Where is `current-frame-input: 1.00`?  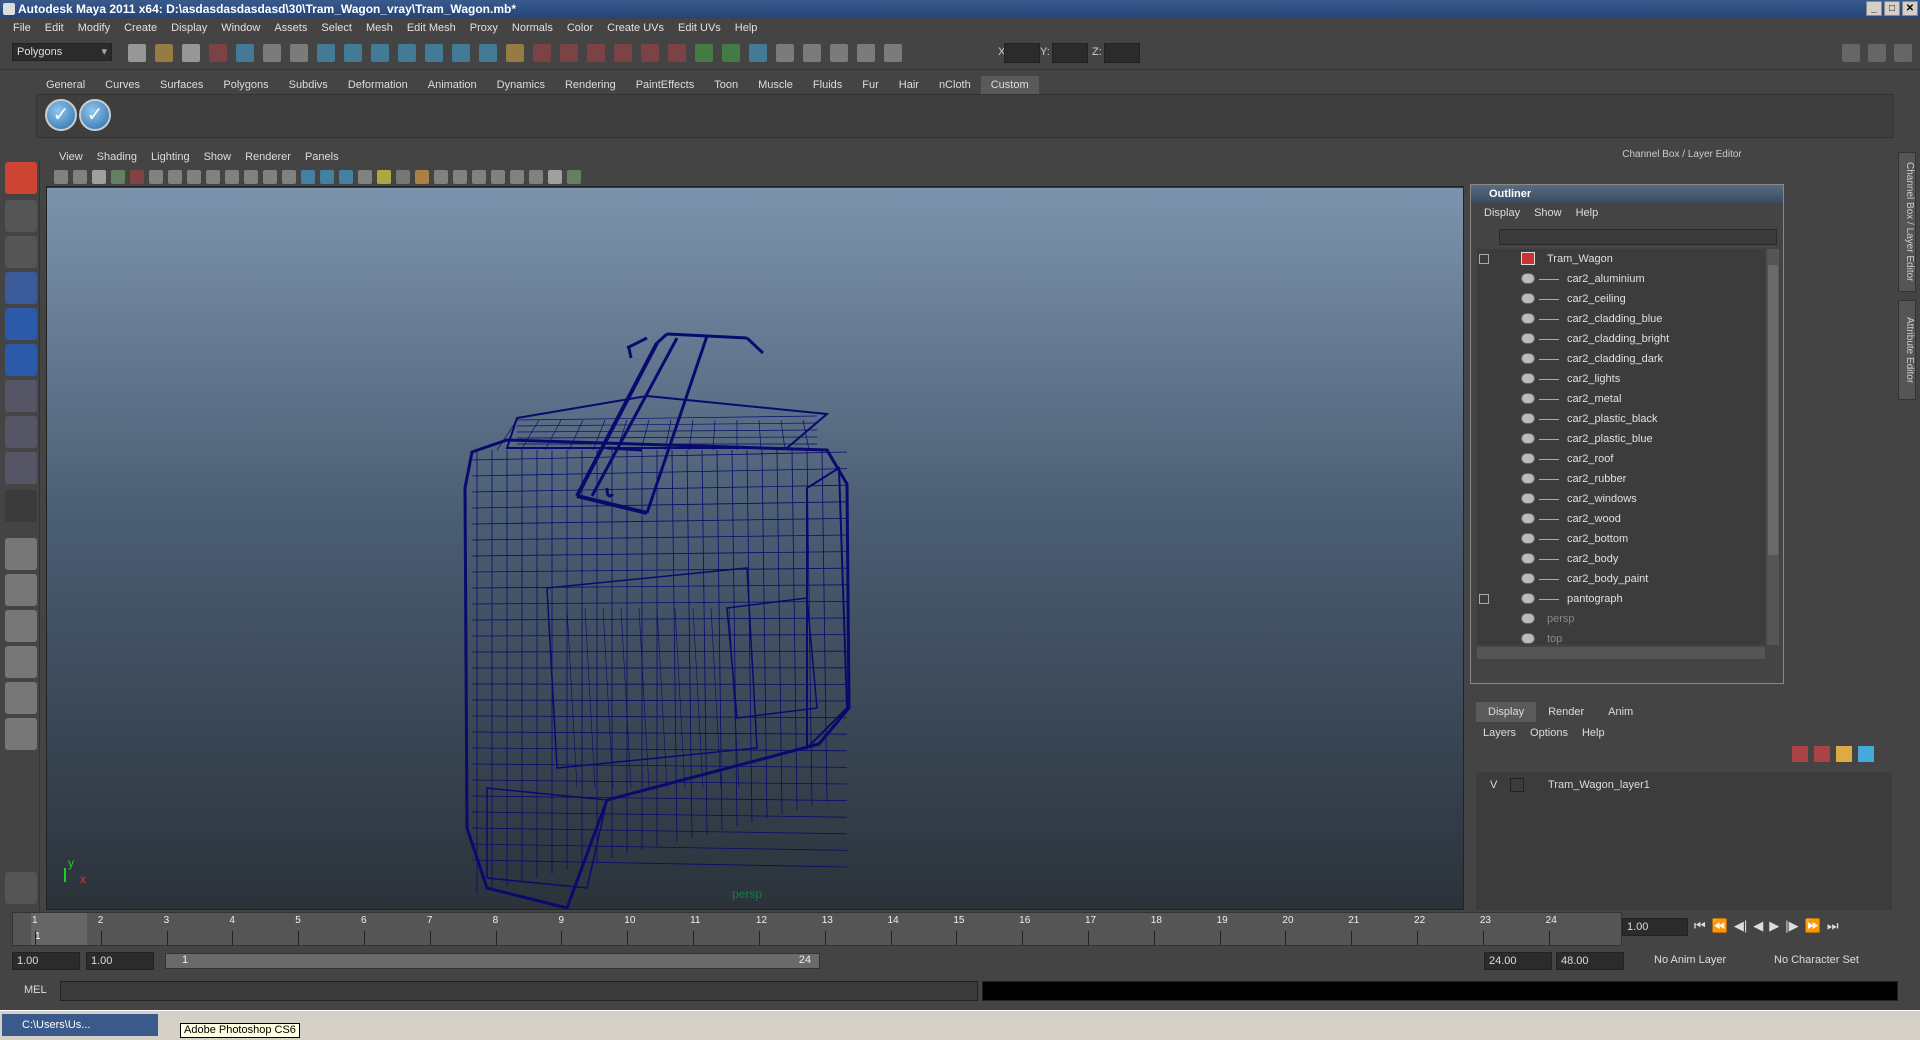
current-frame-input: 1.00 is located at coordinates (1655, 927).